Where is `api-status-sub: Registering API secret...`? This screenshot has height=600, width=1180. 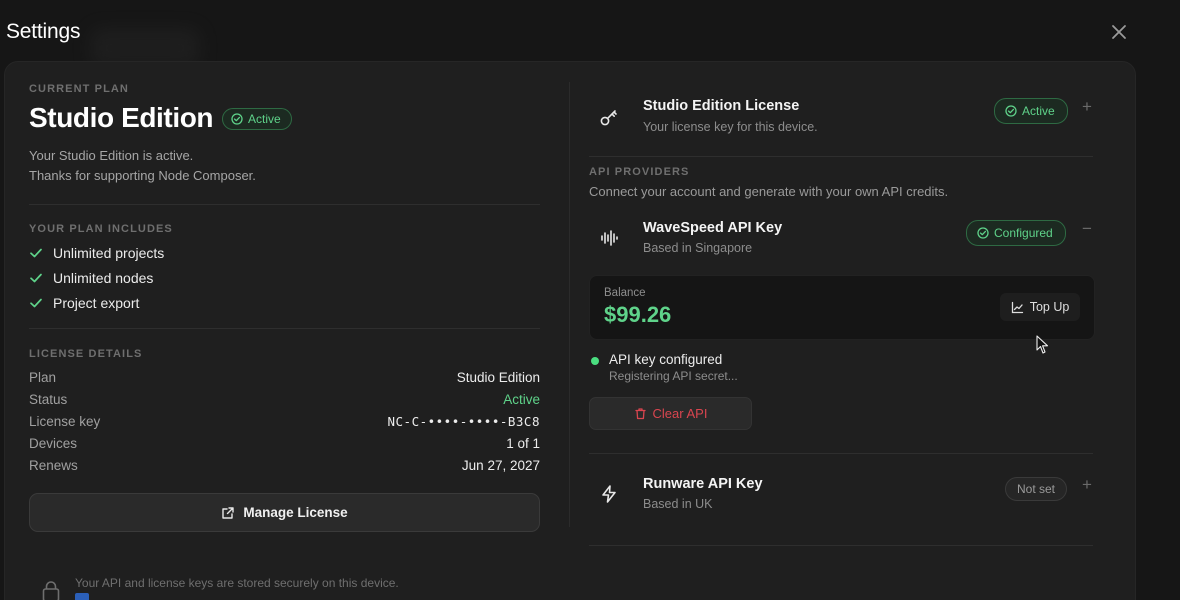
api-status-sub: Registering API secret... is located at coordinates (673, 376).